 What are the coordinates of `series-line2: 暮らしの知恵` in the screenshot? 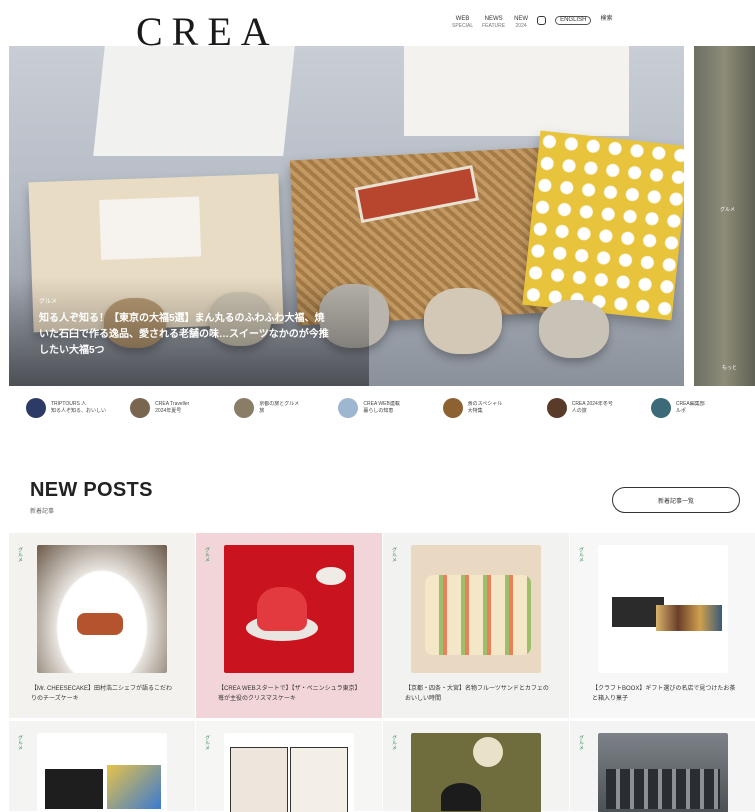 It's located at (378, 411).